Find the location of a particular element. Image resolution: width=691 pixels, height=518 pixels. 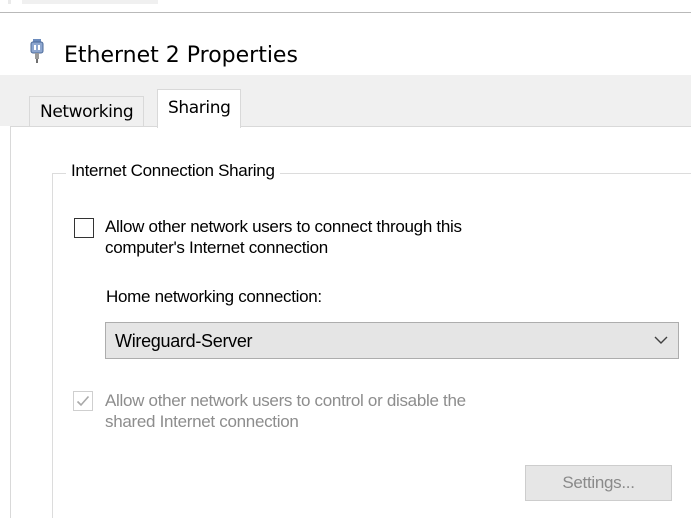

chevron-down-icon is located at coordinates (661, 340).